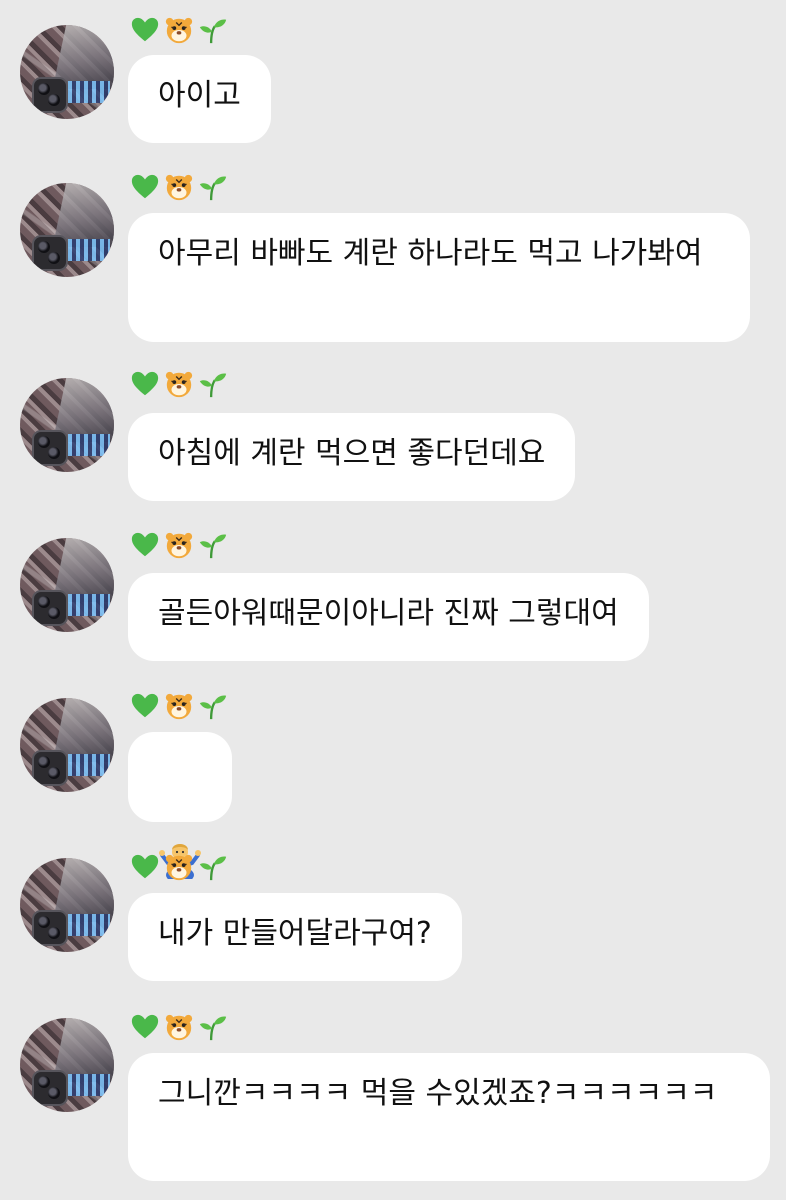 The width and height of the screenshot is (786, 1200). What do you see at coordinates (199, 99) in the screenshot?
I see `message-bubble: 아이고` at bounding box center [199, 99].